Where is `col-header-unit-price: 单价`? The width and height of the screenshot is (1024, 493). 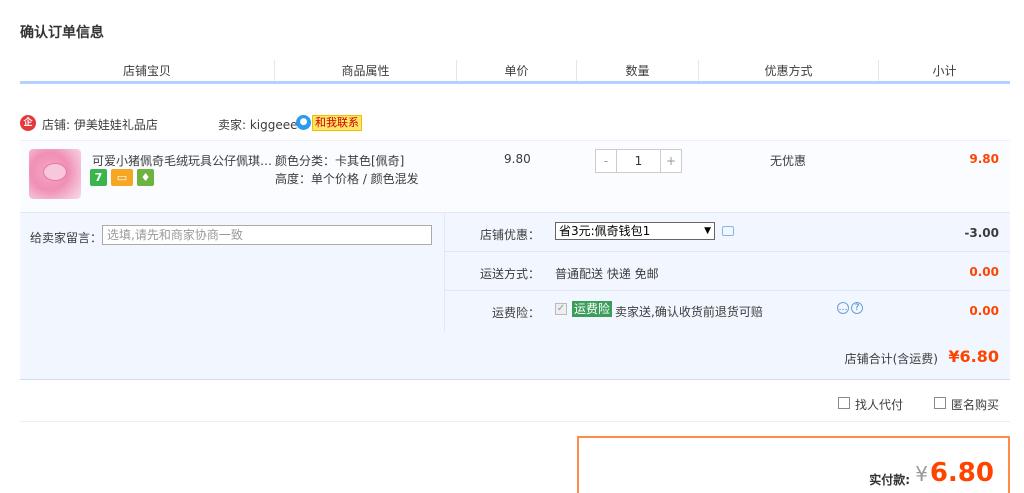
col-header-unit-price: 单价 is located at coordinates (517, 70).